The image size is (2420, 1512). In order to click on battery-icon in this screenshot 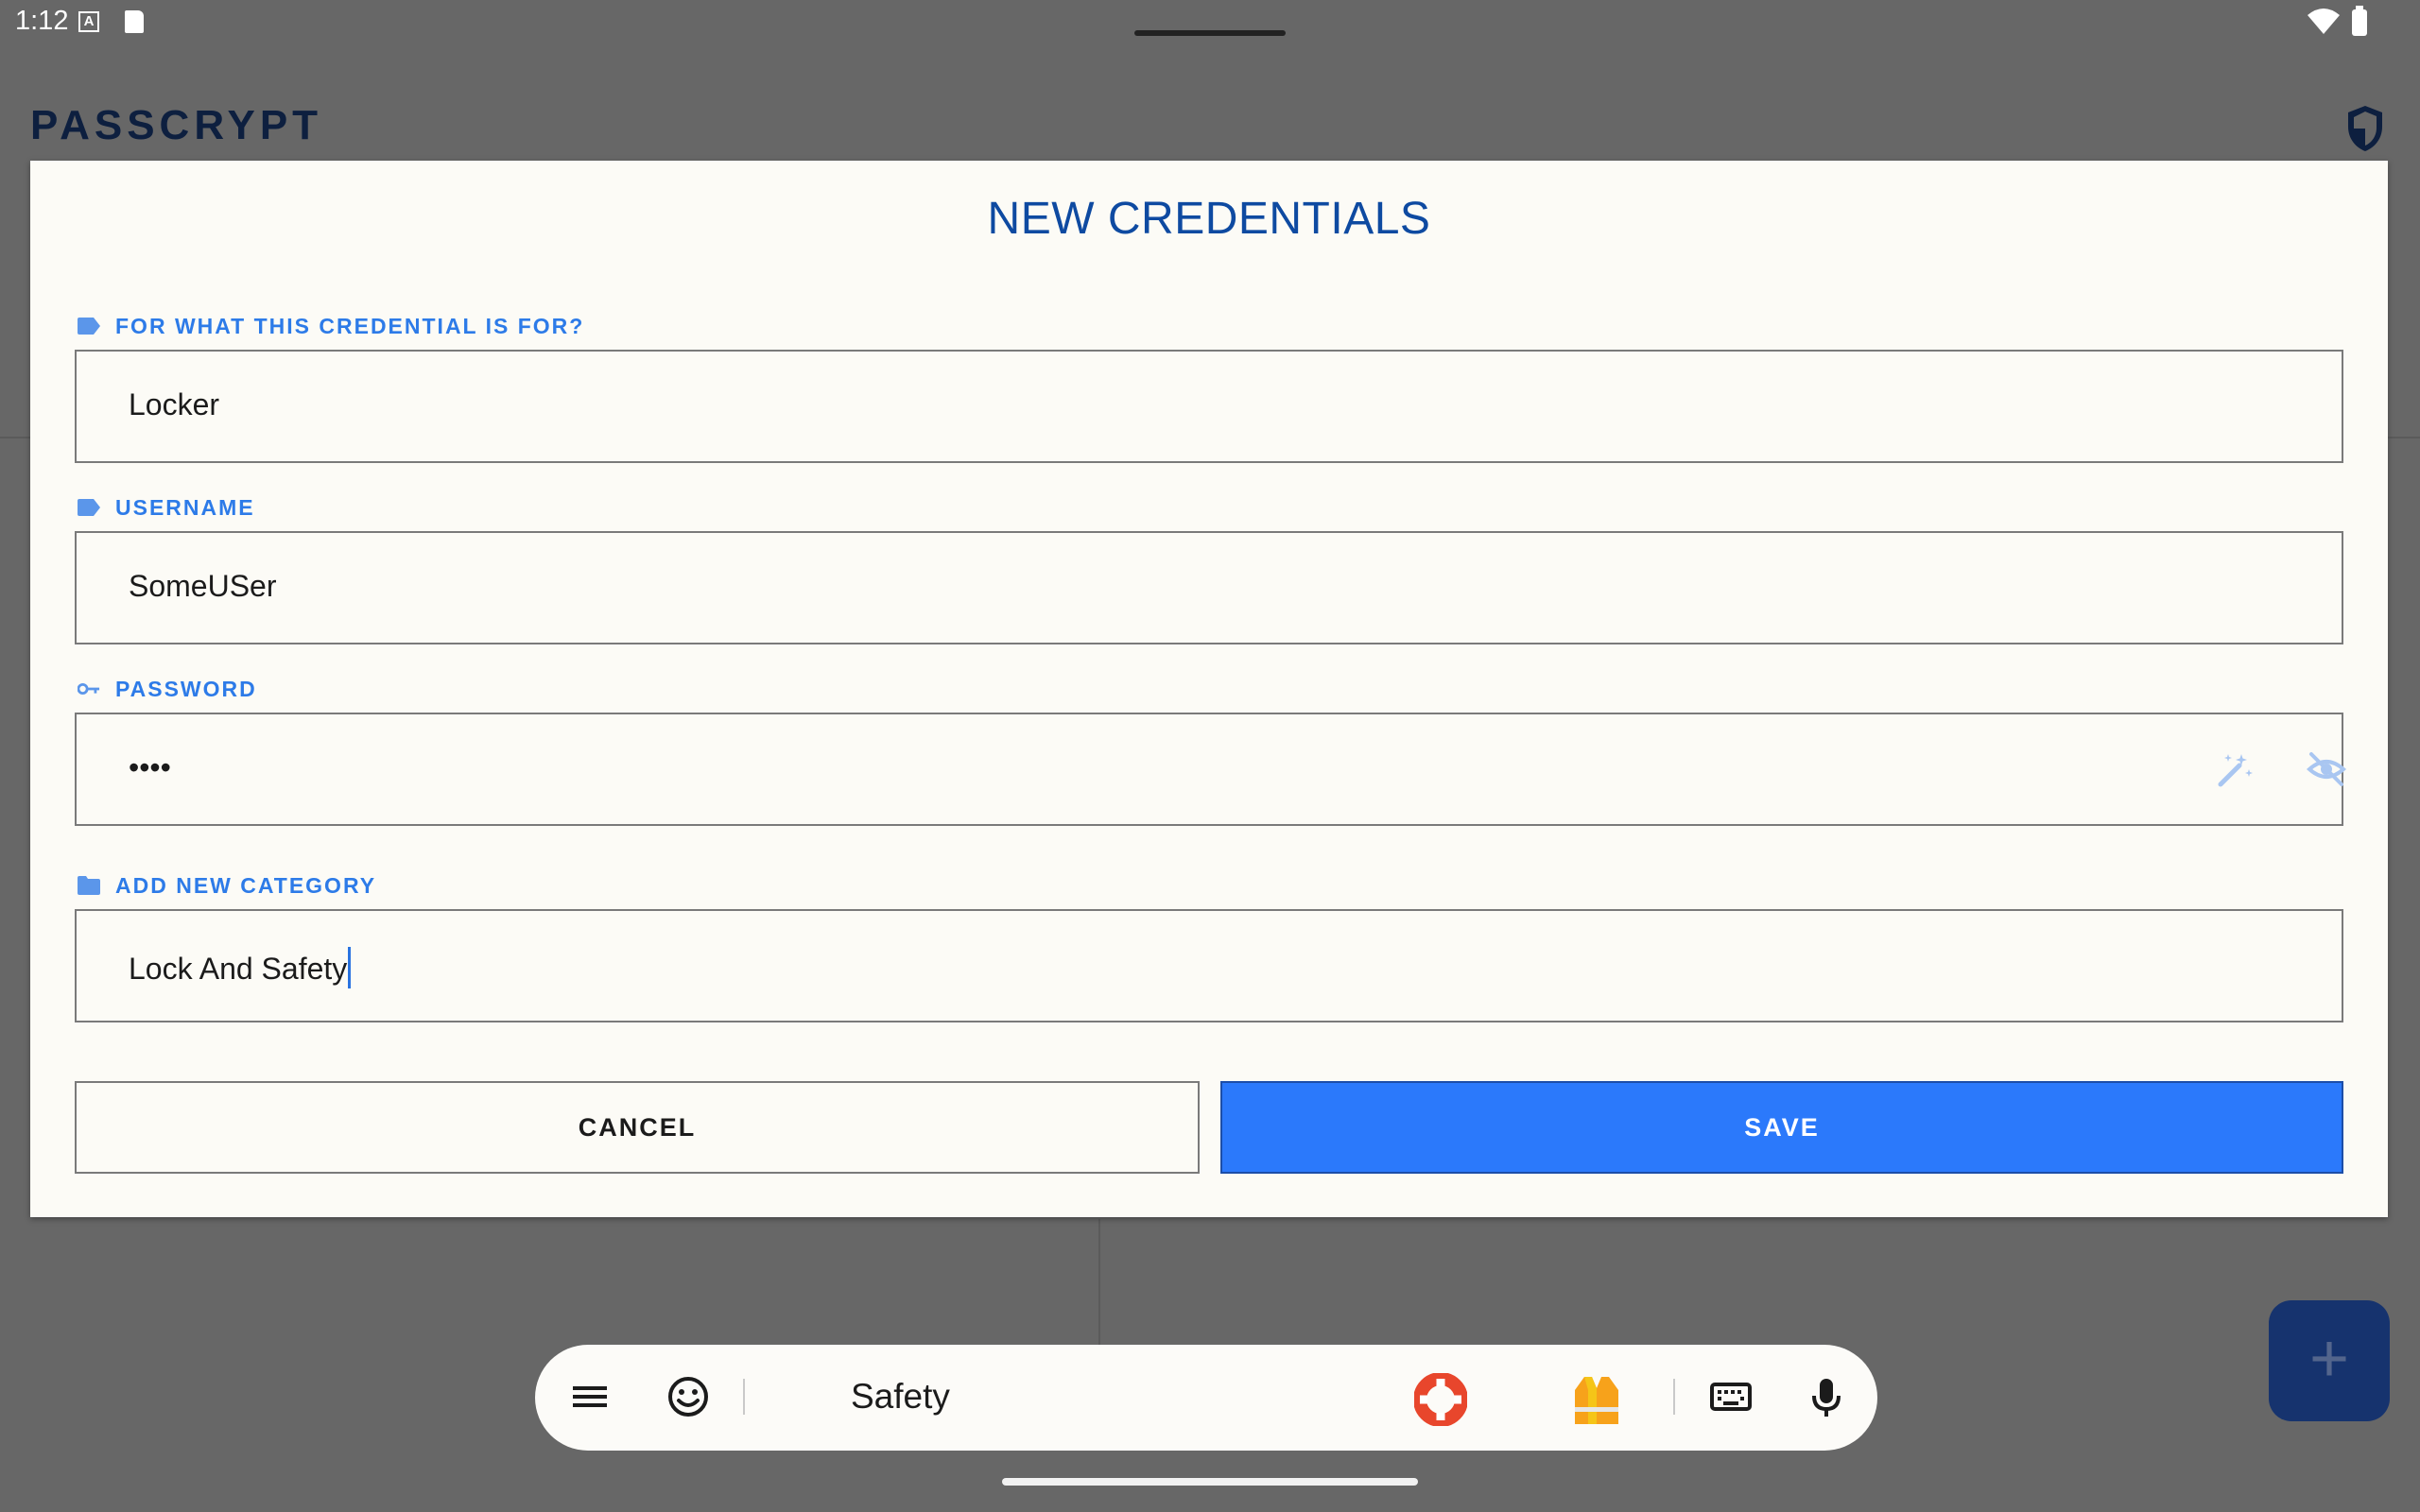, I will do `click(2359, 21)`.